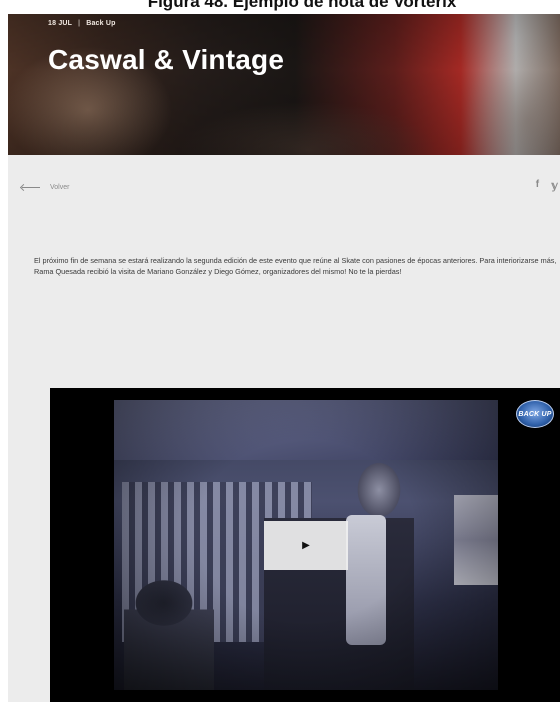 Image resolution: width=560 pixels, height=702 pixels. I want to click on play-icon: ▶, so click(306, 545).